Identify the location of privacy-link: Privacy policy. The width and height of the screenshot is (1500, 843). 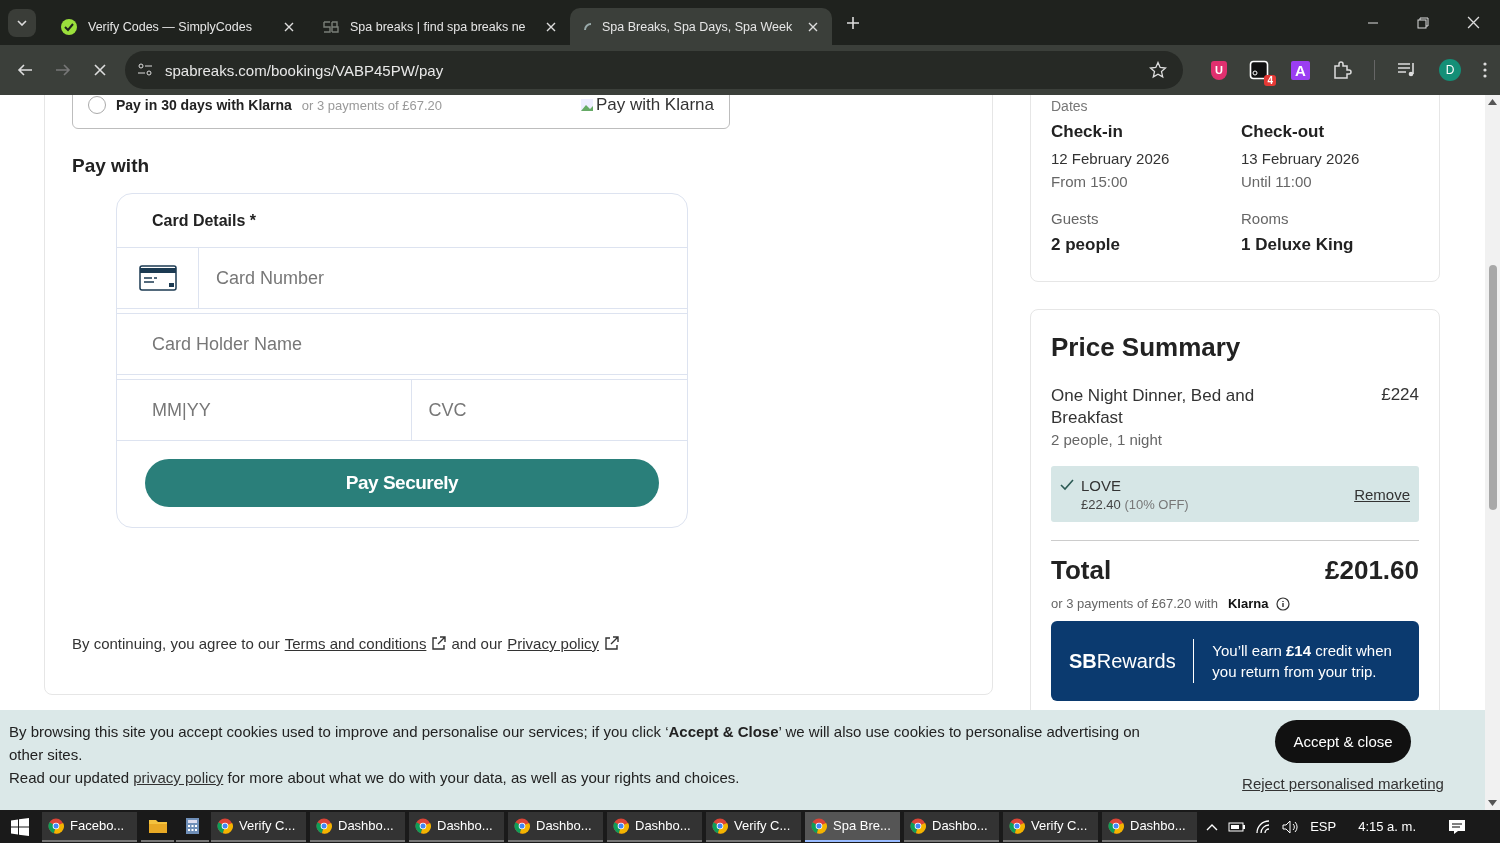
(553, 643).